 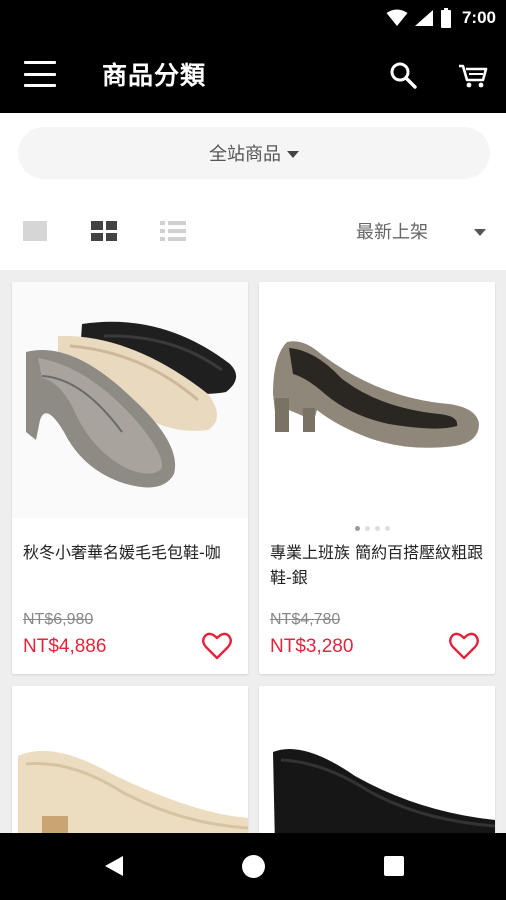 I want to click on wifi-icon, so click(x=397, y=17).